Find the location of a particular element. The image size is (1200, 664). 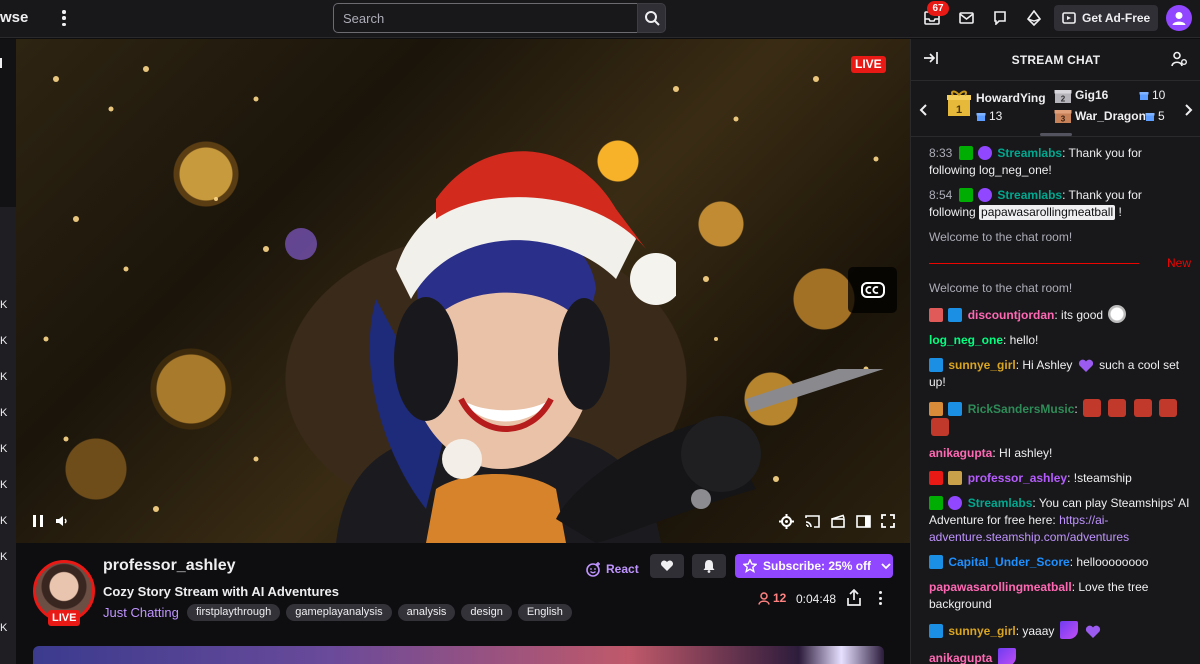

leaderboard-count-1-value: 13 is located at coordinates (996, 116).